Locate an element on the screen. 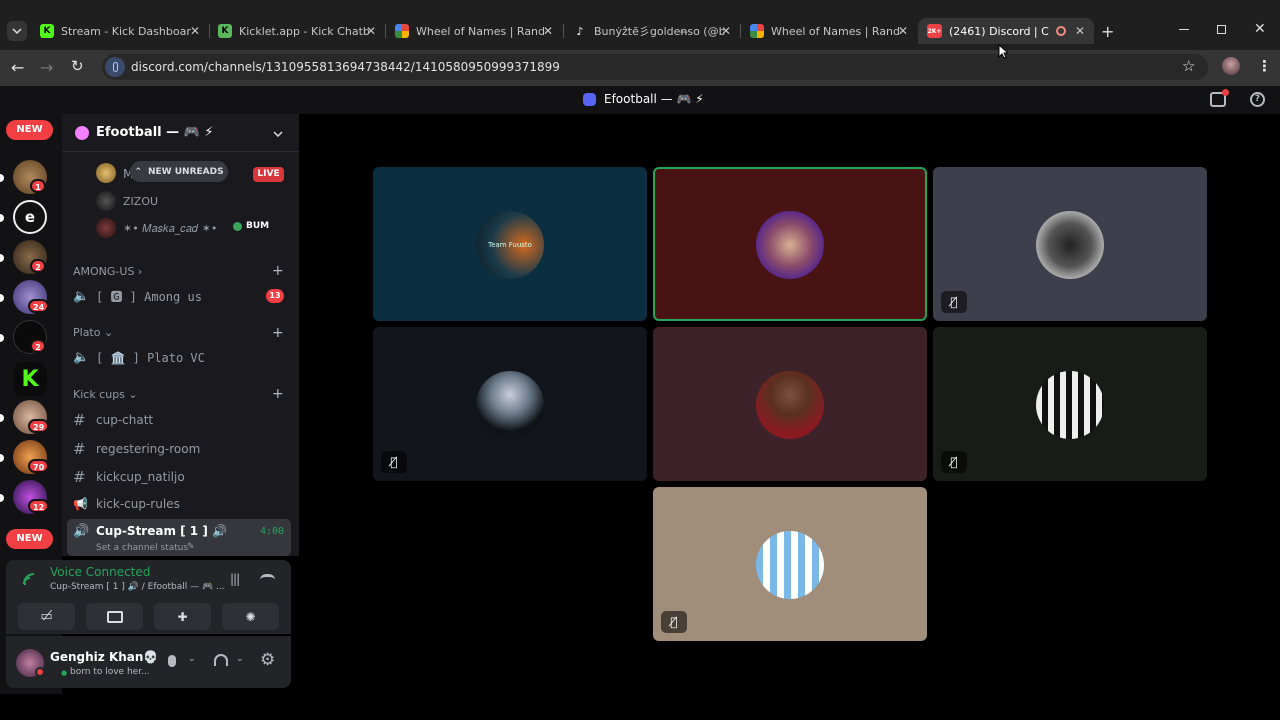 This screenshot has height=720, width=1280. category-among-us: AMONG-US › is located at coordinates (107, 271).